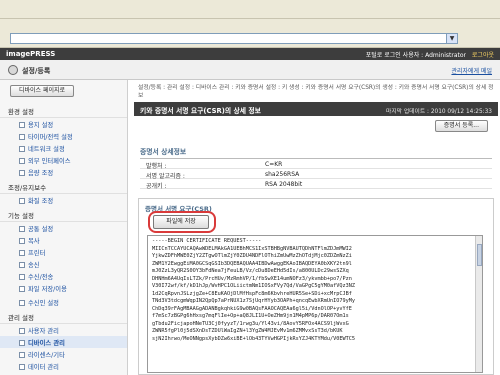 The height and width of the screenshot is (375, 500). Describe the element at coordinates (36, 71) in the screenshot. I see `section-title-settings: 설정/등록` at that location.